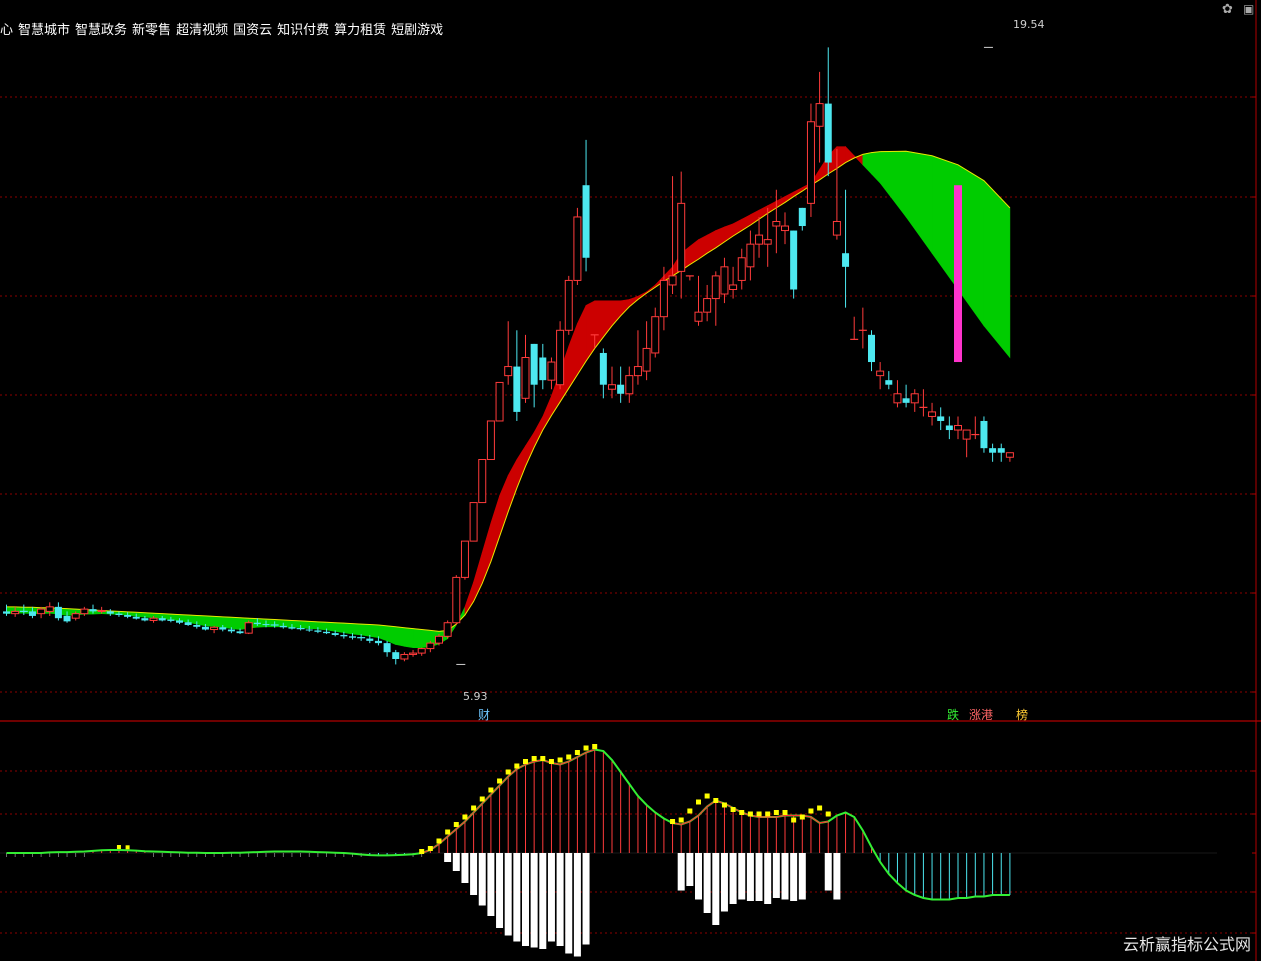 This screenshot has height=961, width=1261. I want to click on close-icon: ▣, so click(1248, 9).